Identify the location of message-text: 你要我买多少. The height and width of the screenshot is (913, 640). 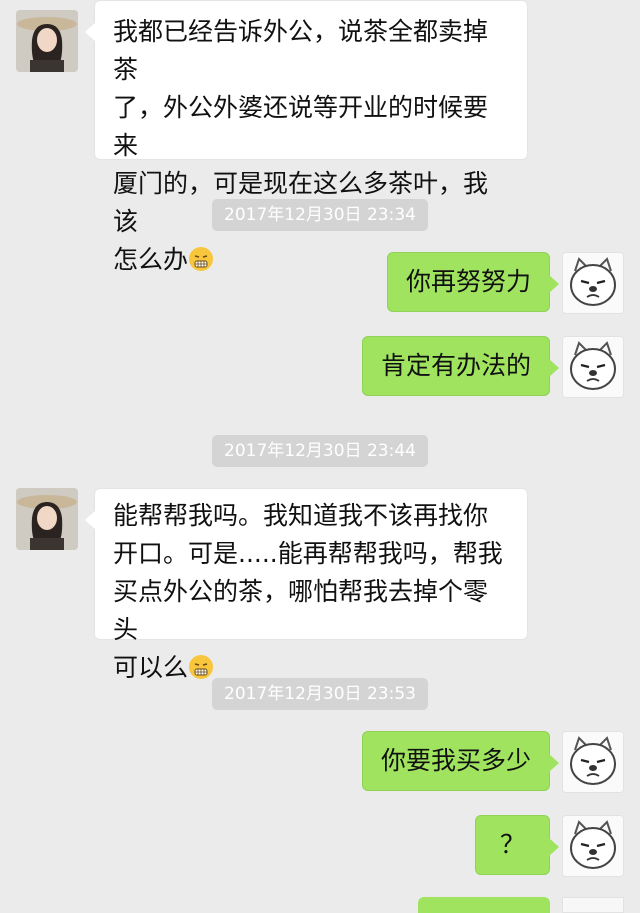
(455, 760).